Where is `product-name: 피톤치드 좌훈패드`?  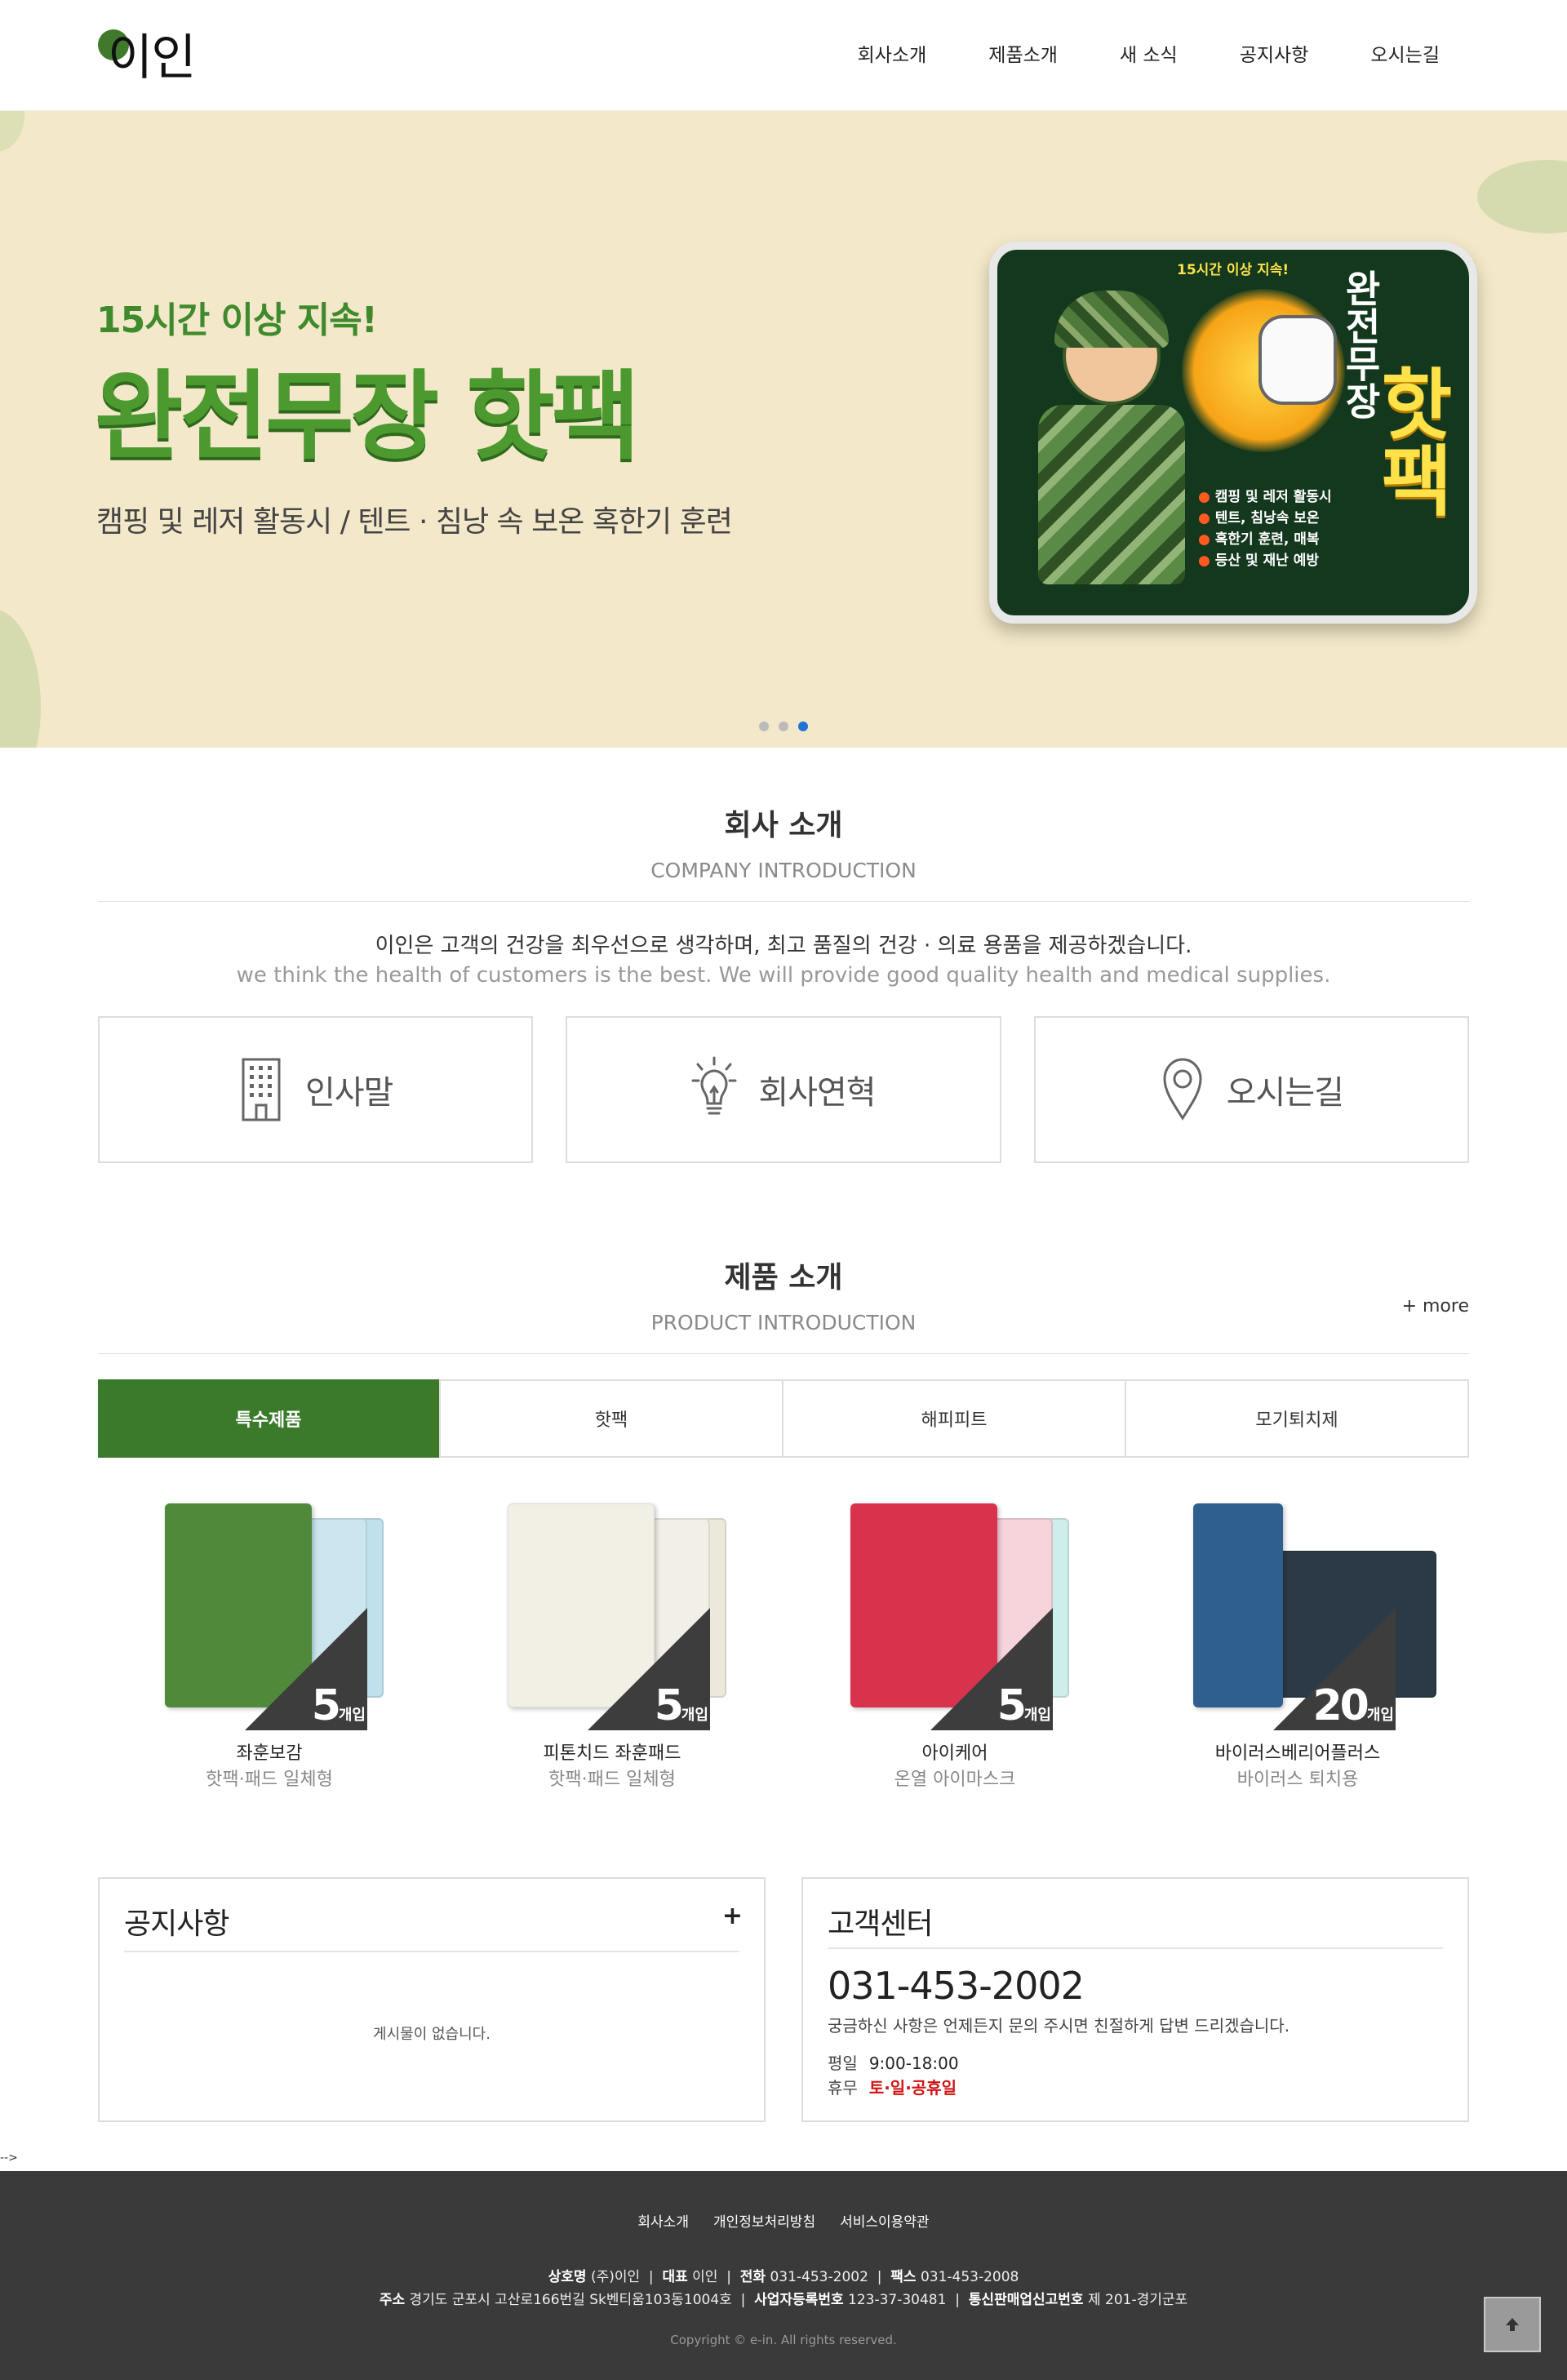 product-name: 피톤치드 좌훈패드 is located at coordinates (612, 1754).